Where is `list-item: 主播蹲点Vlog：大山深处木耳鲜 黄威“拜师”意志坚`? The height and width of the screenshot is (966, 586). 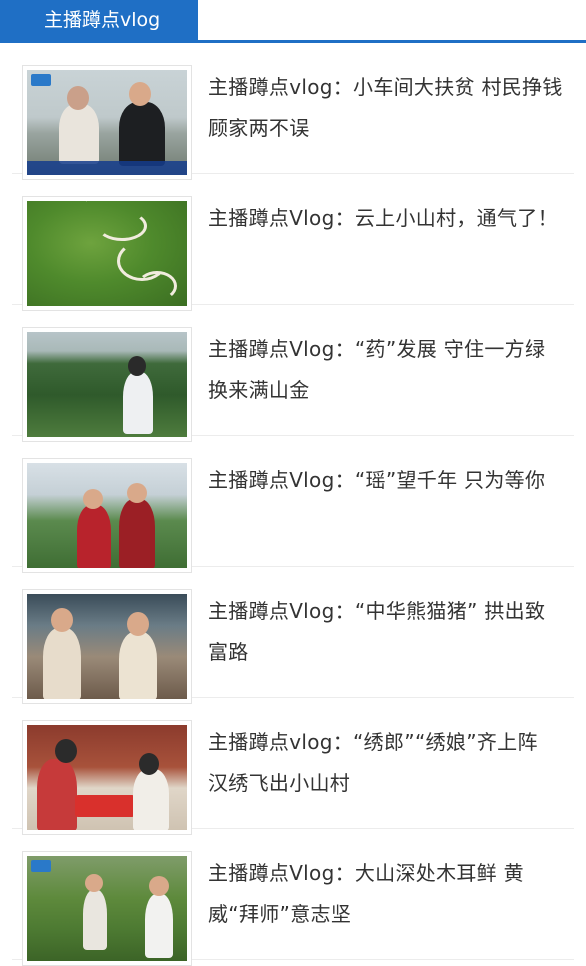 list-item: 主播蹲点Vlog：大山深处木耳鲜 黄威“拜师”意志坚 is located at coordinates (293, 897).